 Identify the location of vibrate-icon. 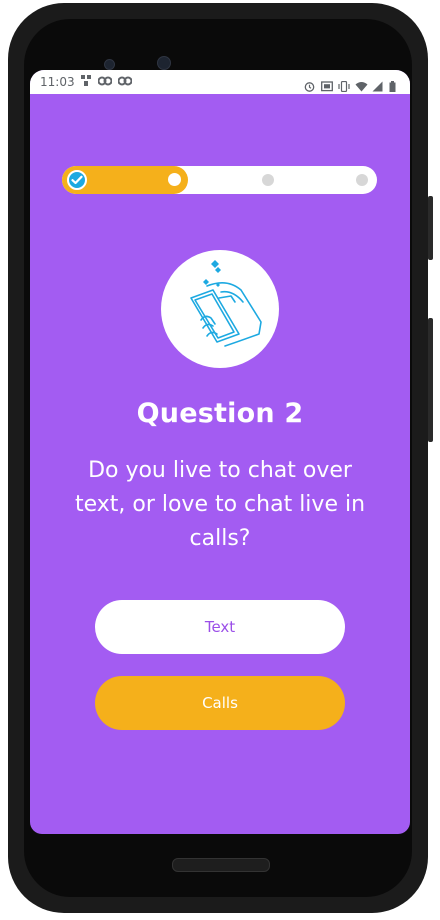
(344, 84).